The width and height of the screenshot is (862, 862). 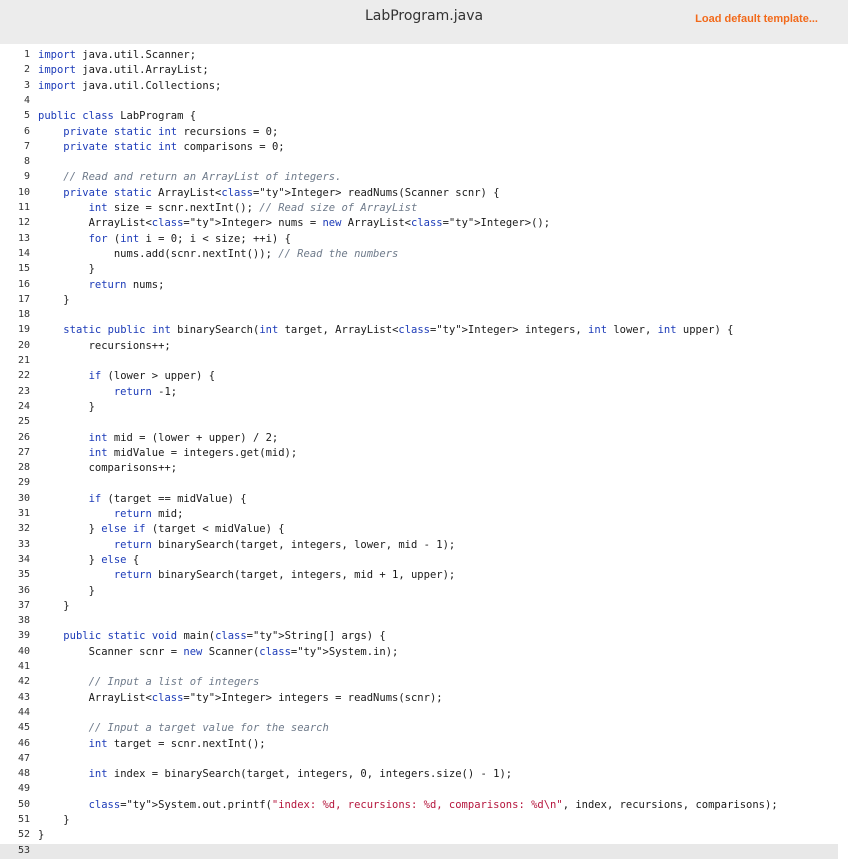 I want to click on line-number: 20, so click(x=23, y=345).